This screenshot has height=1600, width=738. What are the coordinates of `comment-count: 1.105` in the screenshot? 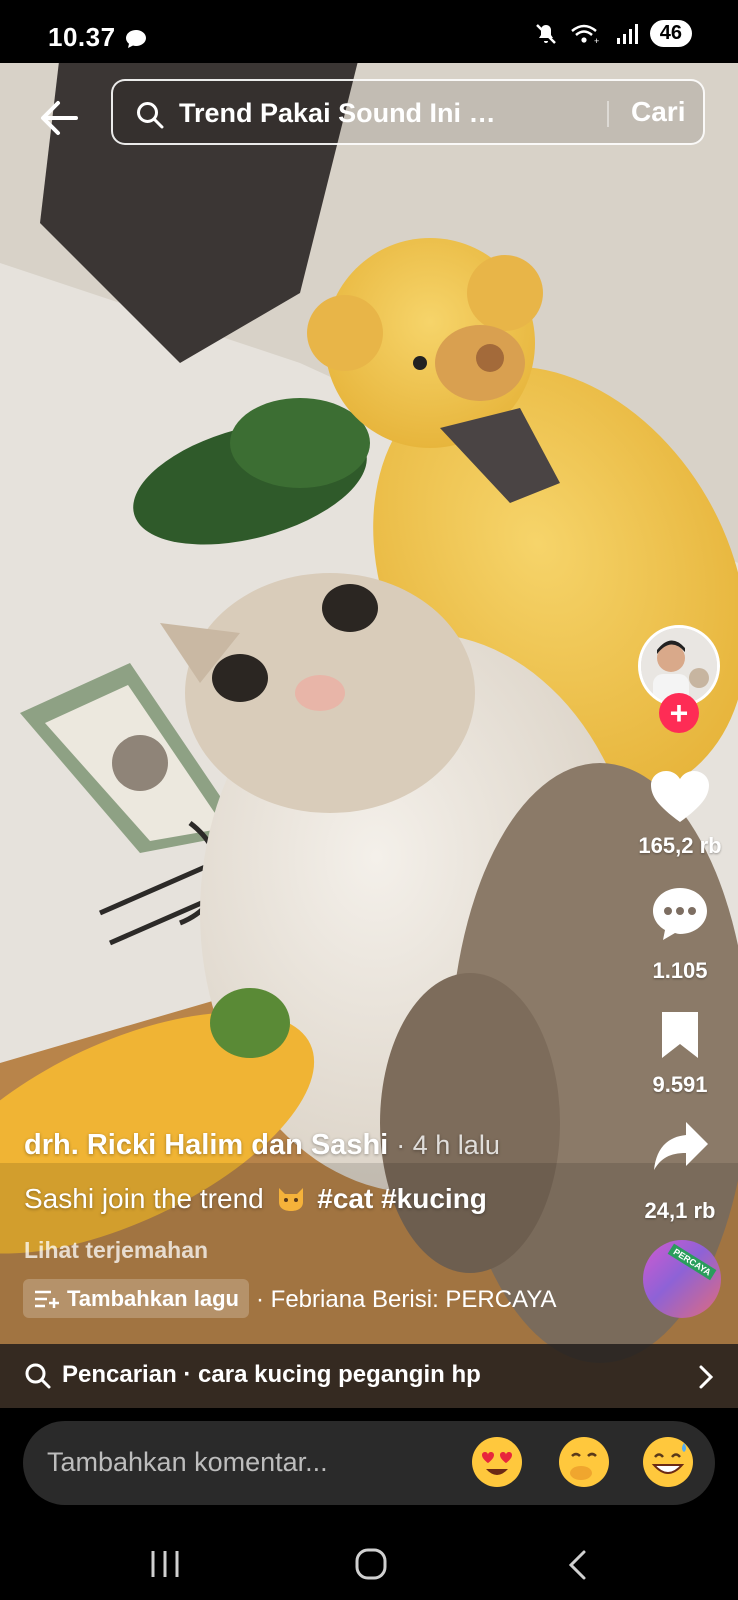 It's located at (680, 970).